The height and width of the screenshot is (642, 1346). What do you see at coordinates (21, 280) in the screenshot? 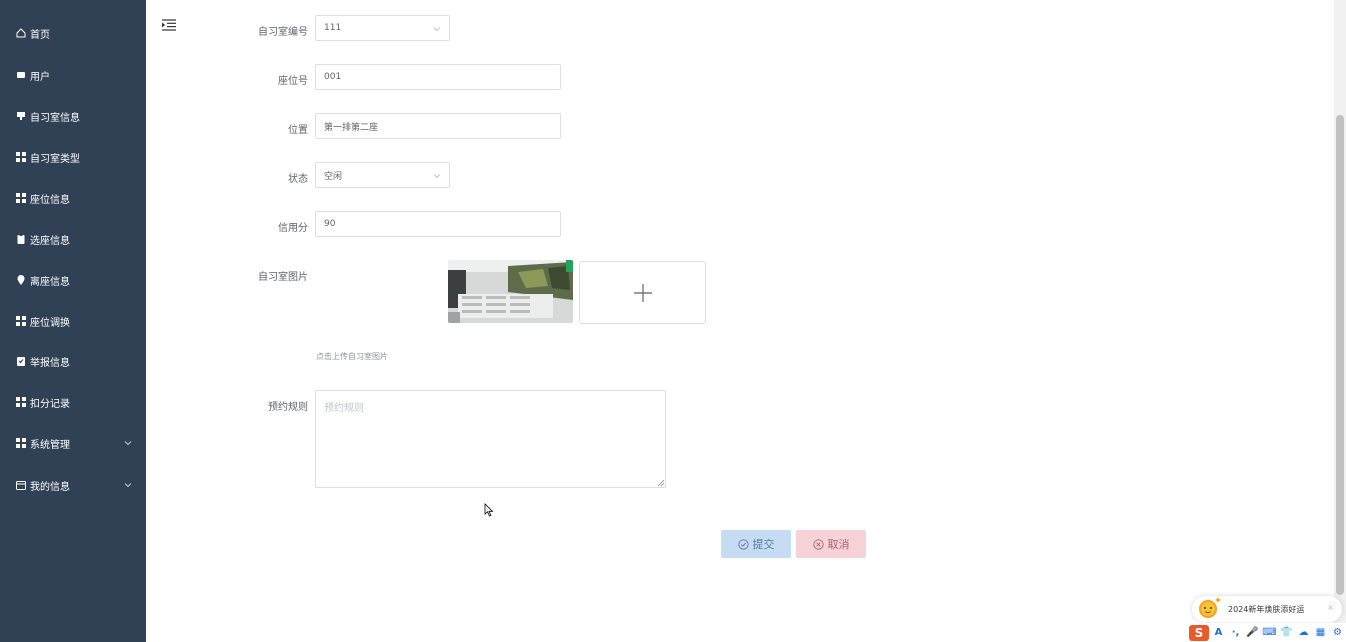
I see `location-icon` at bounding box center [21, 280].